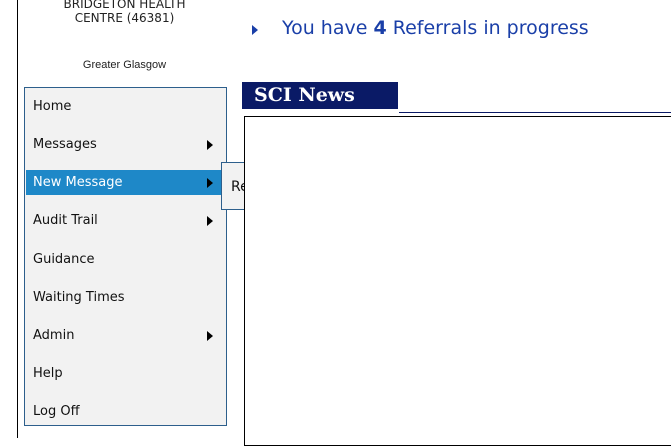 The image size is (671, 446). Describe the element at coordinates (79, 297) in the screenshot. I see `menu-item-label: Waiting Times` at that location.